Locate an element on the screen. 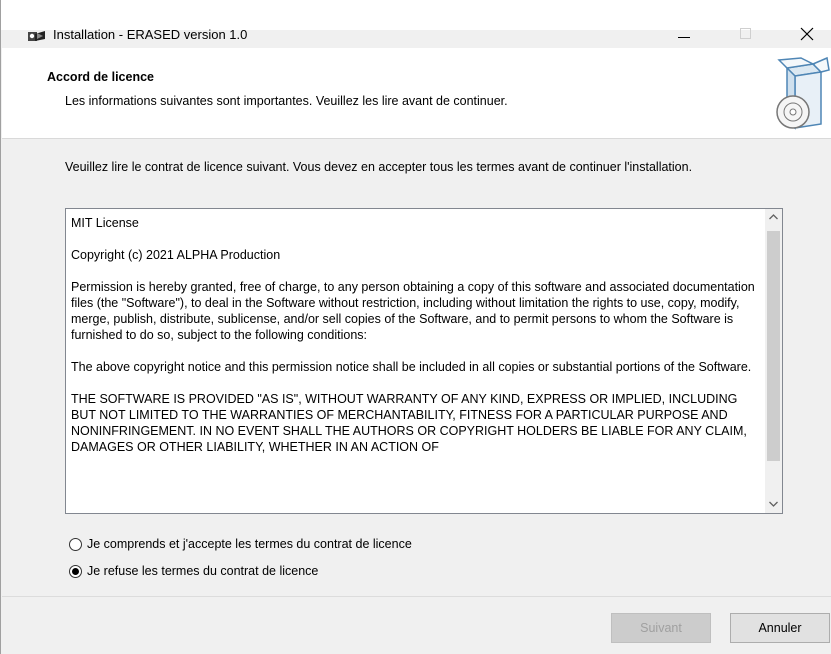 The image size is (831, 654). footer-divider is located at coordinates (416, 596).